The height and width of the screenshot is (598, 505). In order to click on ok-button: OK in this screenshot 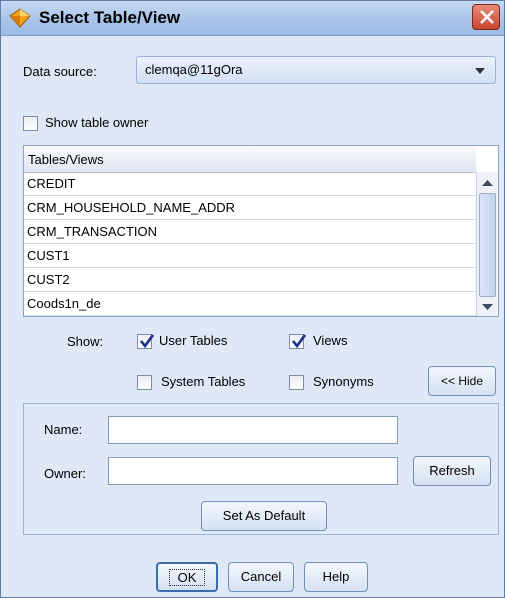, I will do `click(187, 577)`.